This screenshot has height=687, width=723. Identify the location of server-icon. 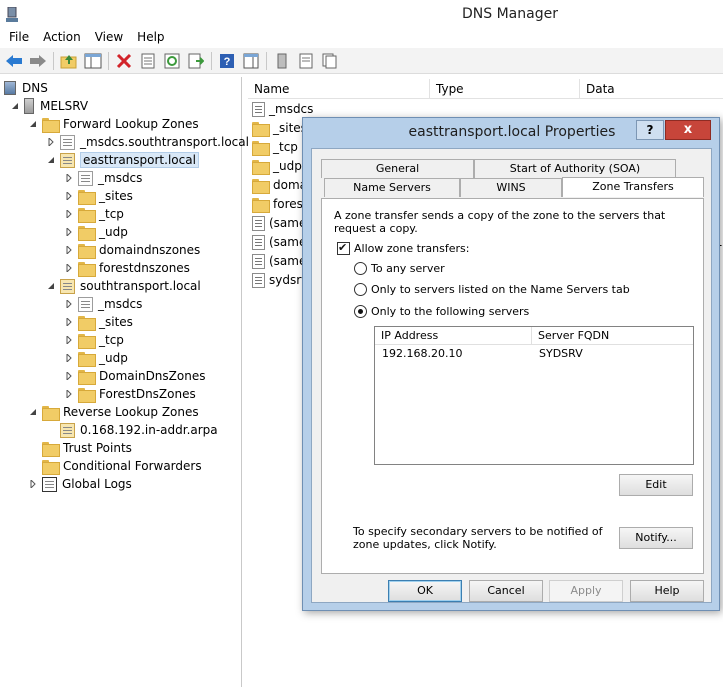
(29, 106).